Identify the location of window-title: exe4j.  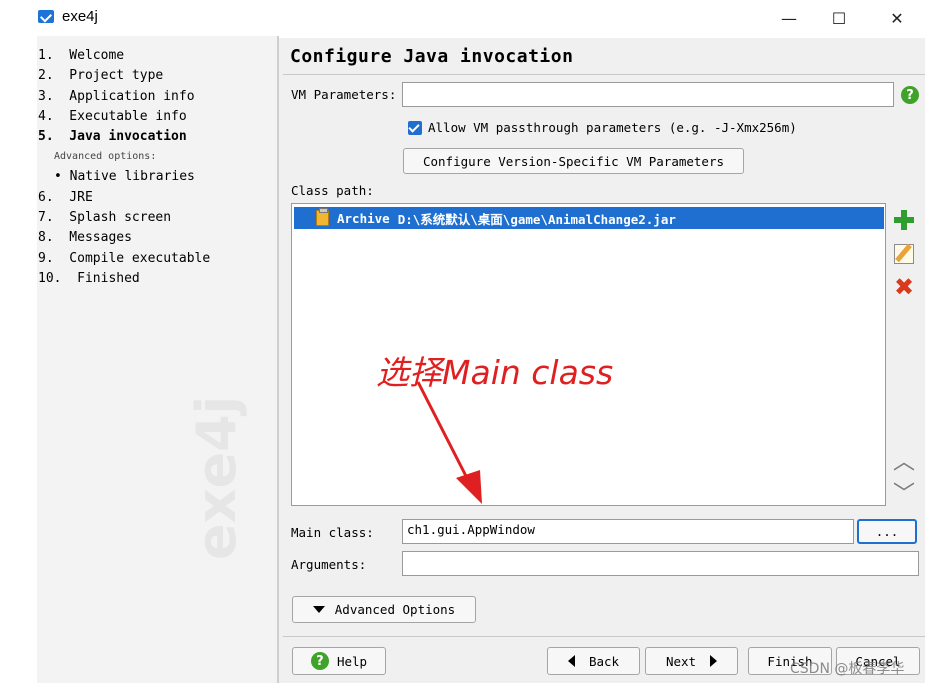
(80, 16).